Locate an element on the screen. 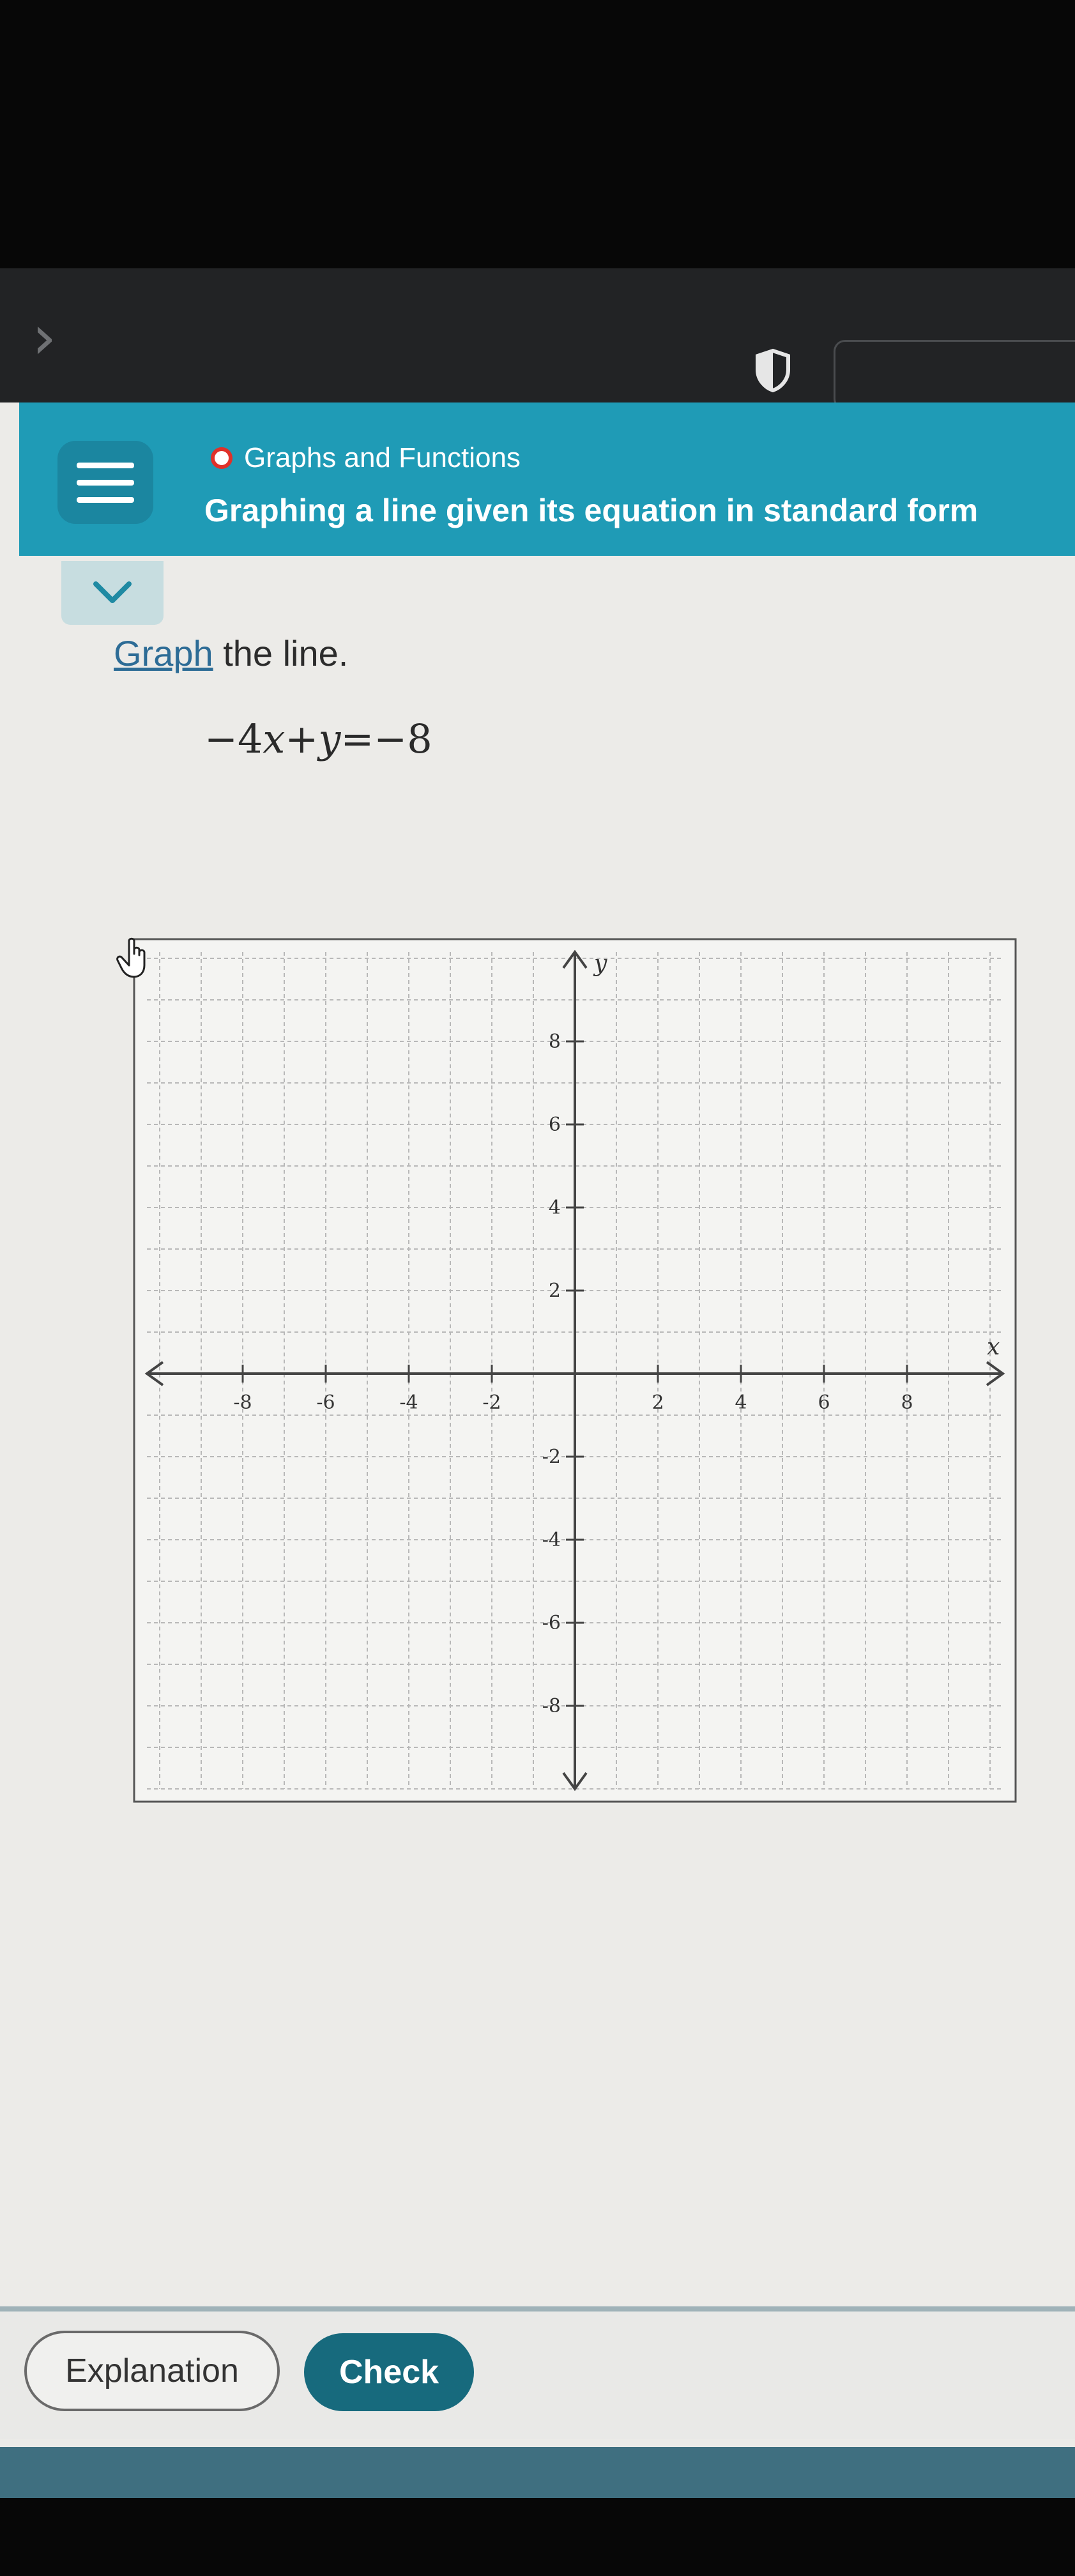  x-tick-label: -4 is located at coordinates (408, 1403).